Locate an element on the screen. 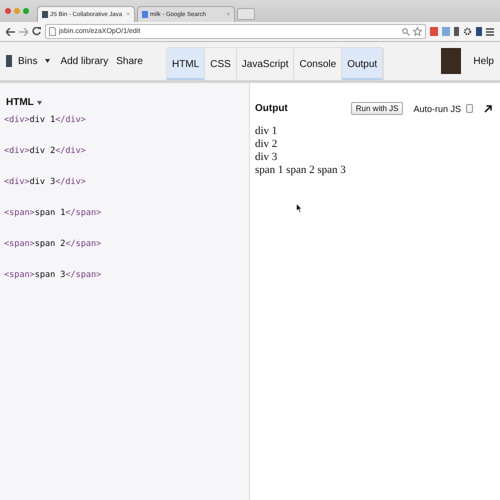 This screenshot has width=500, height=500. gear-icon is located at coordinates (467, 31).